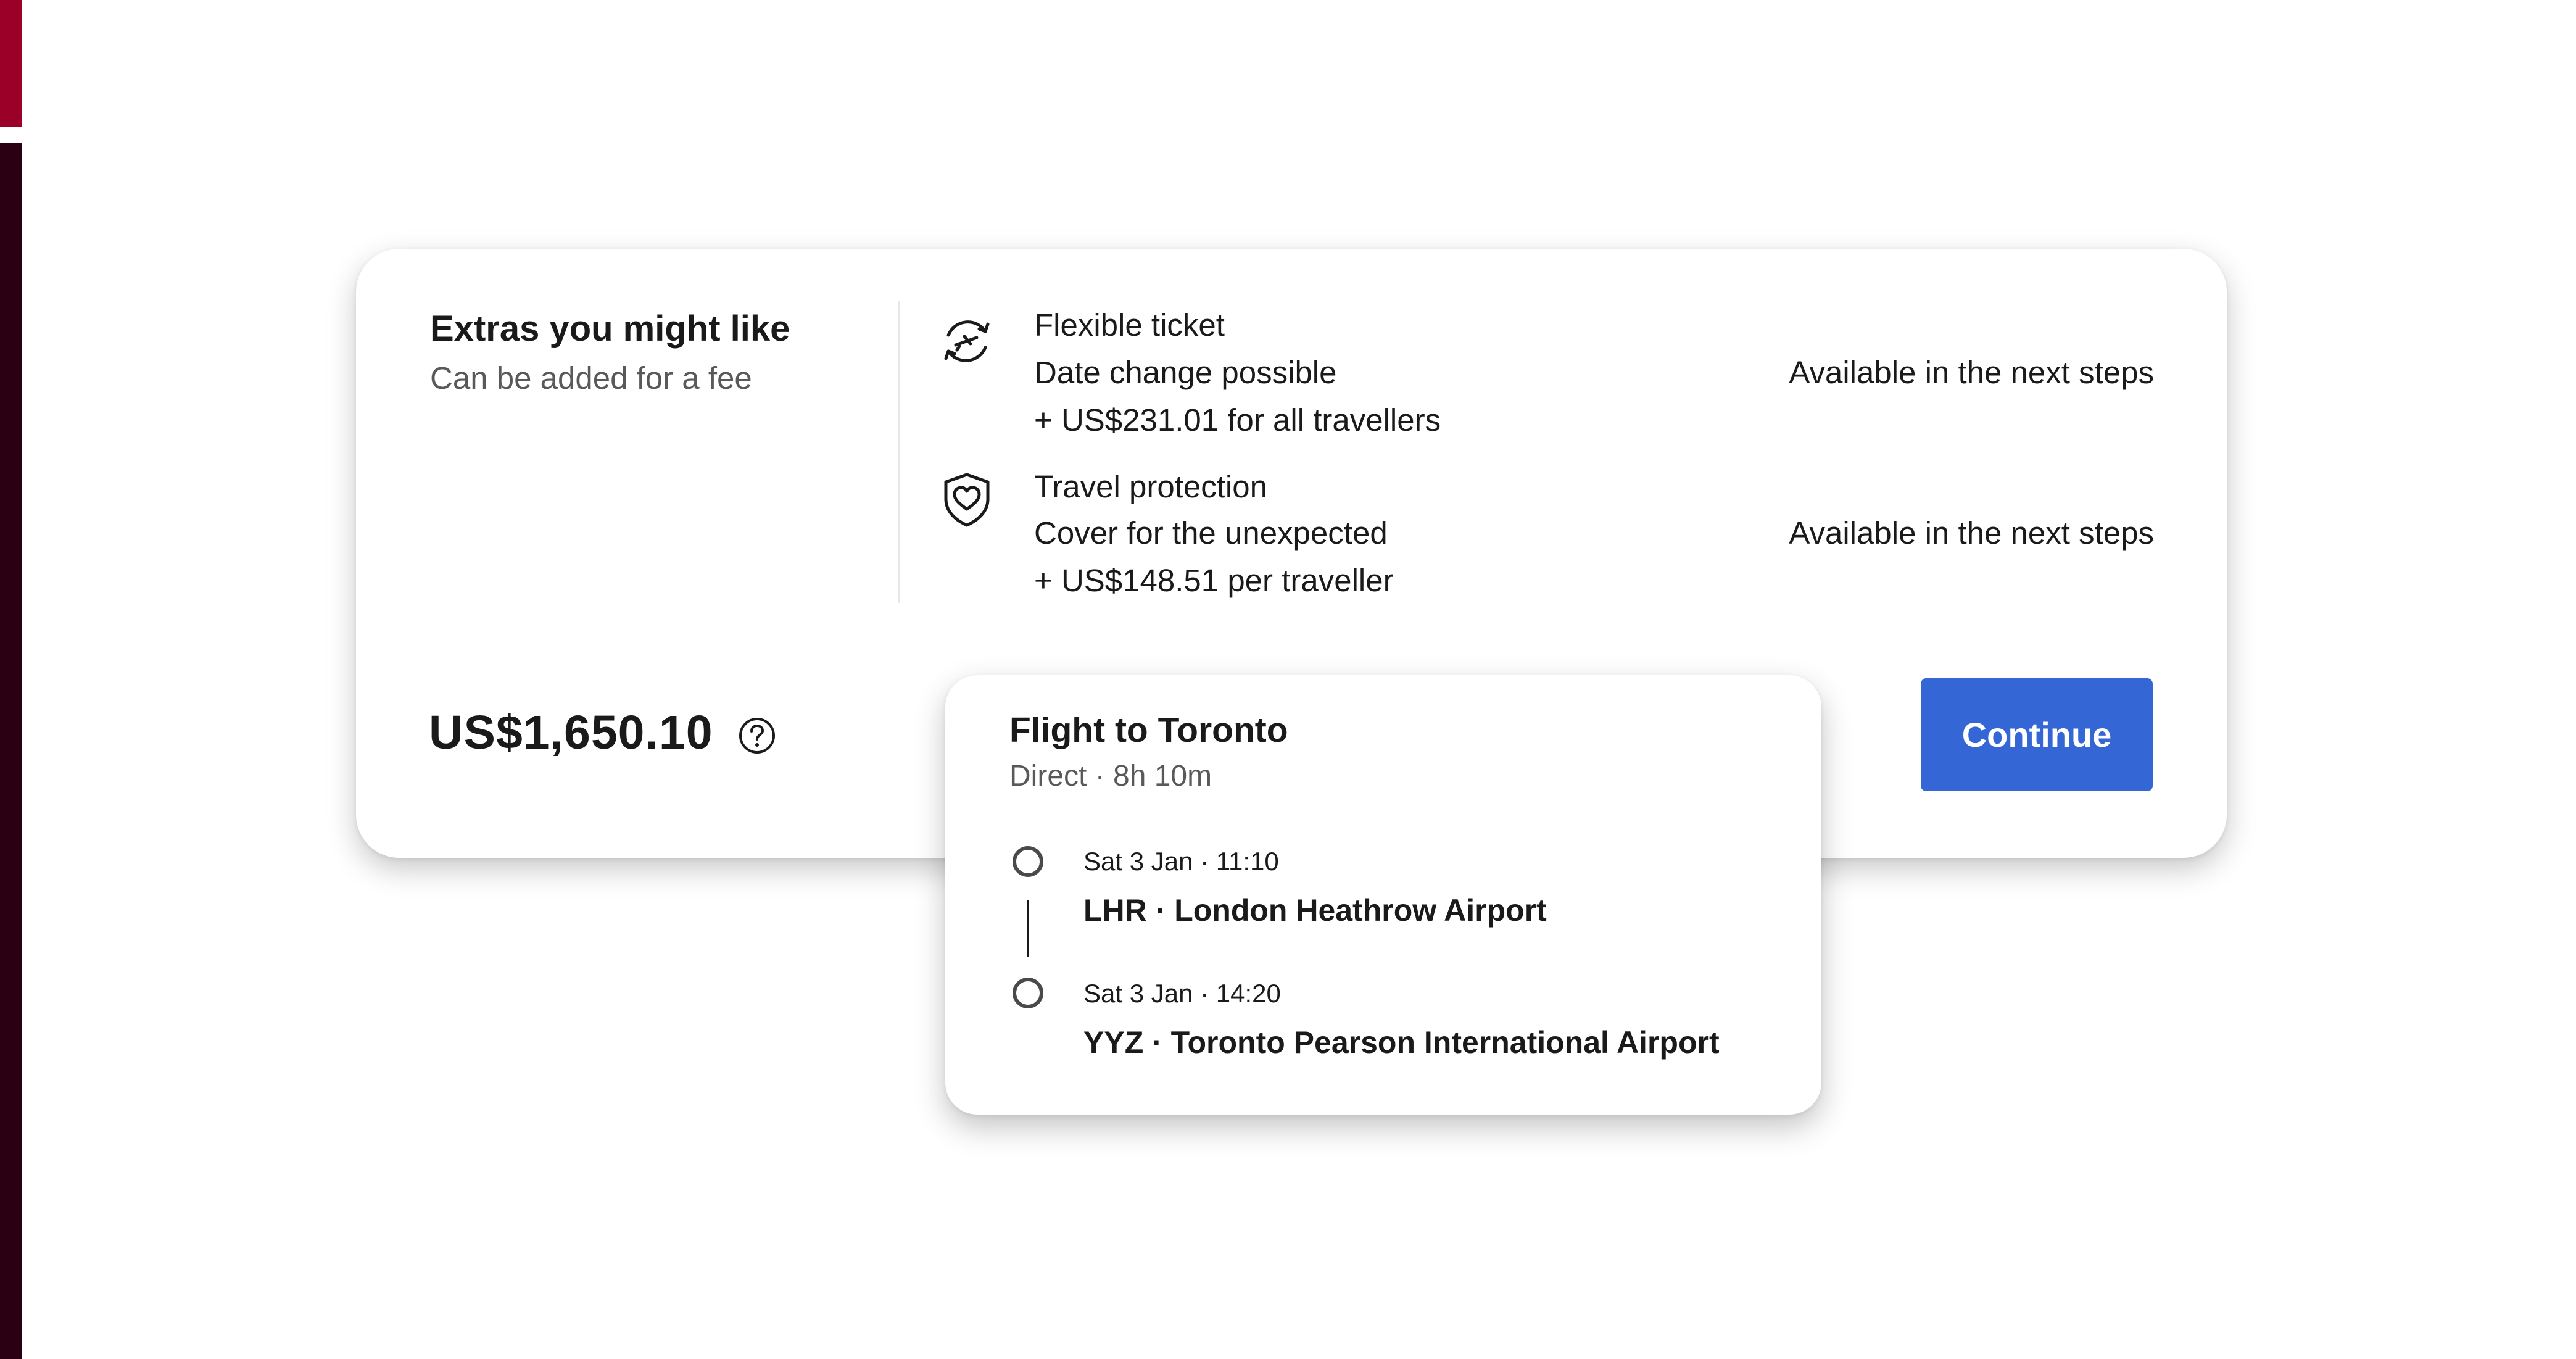 The image size is (2576, 1359). I want to click on flexible-ticket-icon, so click(967, 341).